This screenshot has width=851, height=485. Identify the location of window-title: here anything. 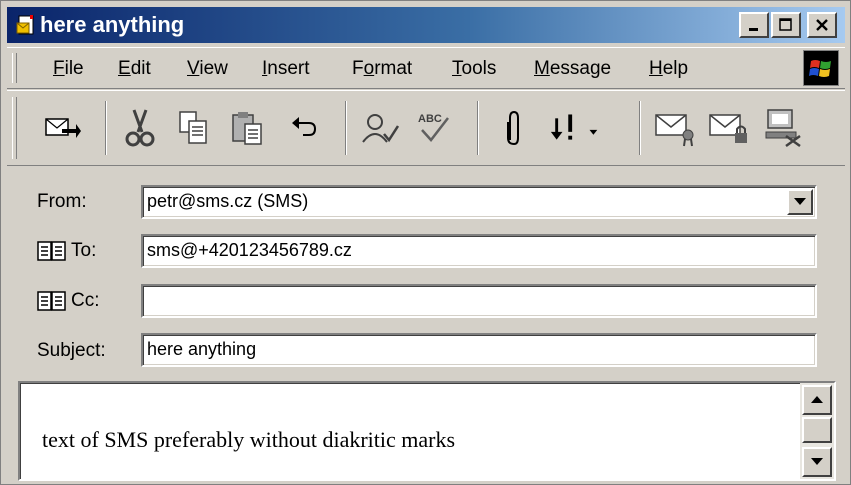
(112, 24).